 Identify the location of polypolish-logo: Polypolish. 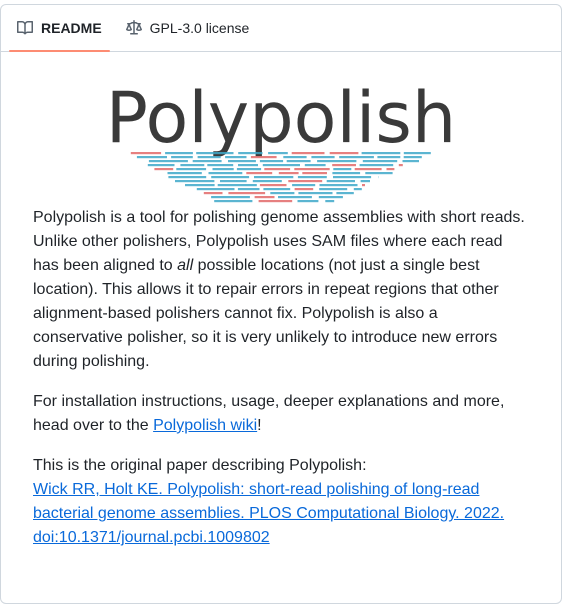
(281, 141).